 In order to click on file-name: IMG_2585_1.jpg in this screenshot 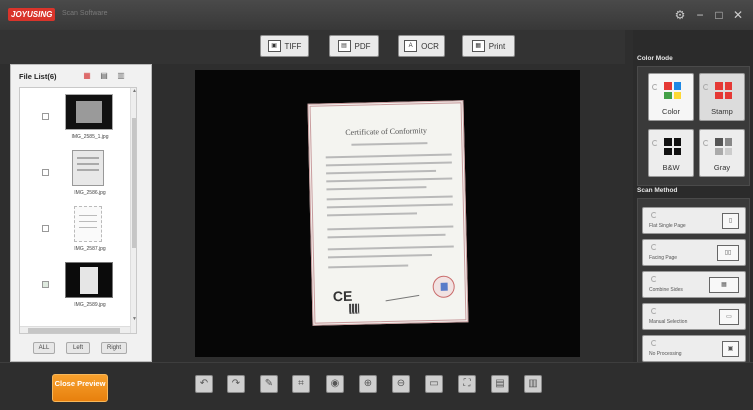, I will do `click(90, 137)`.